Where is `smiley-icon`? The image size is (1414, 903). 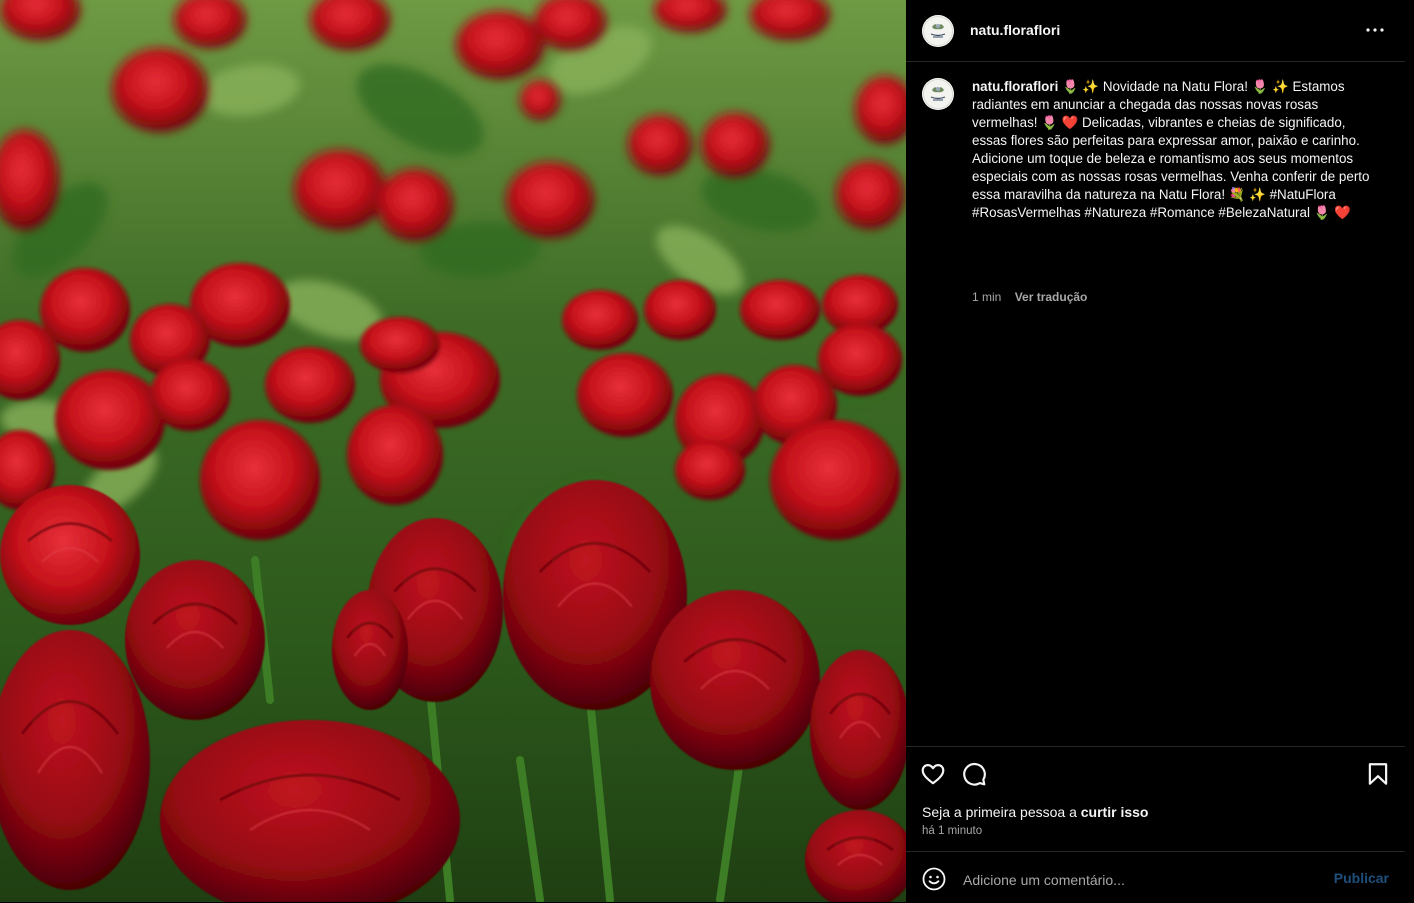 smiley-icon is located at coordinates (934, 879).